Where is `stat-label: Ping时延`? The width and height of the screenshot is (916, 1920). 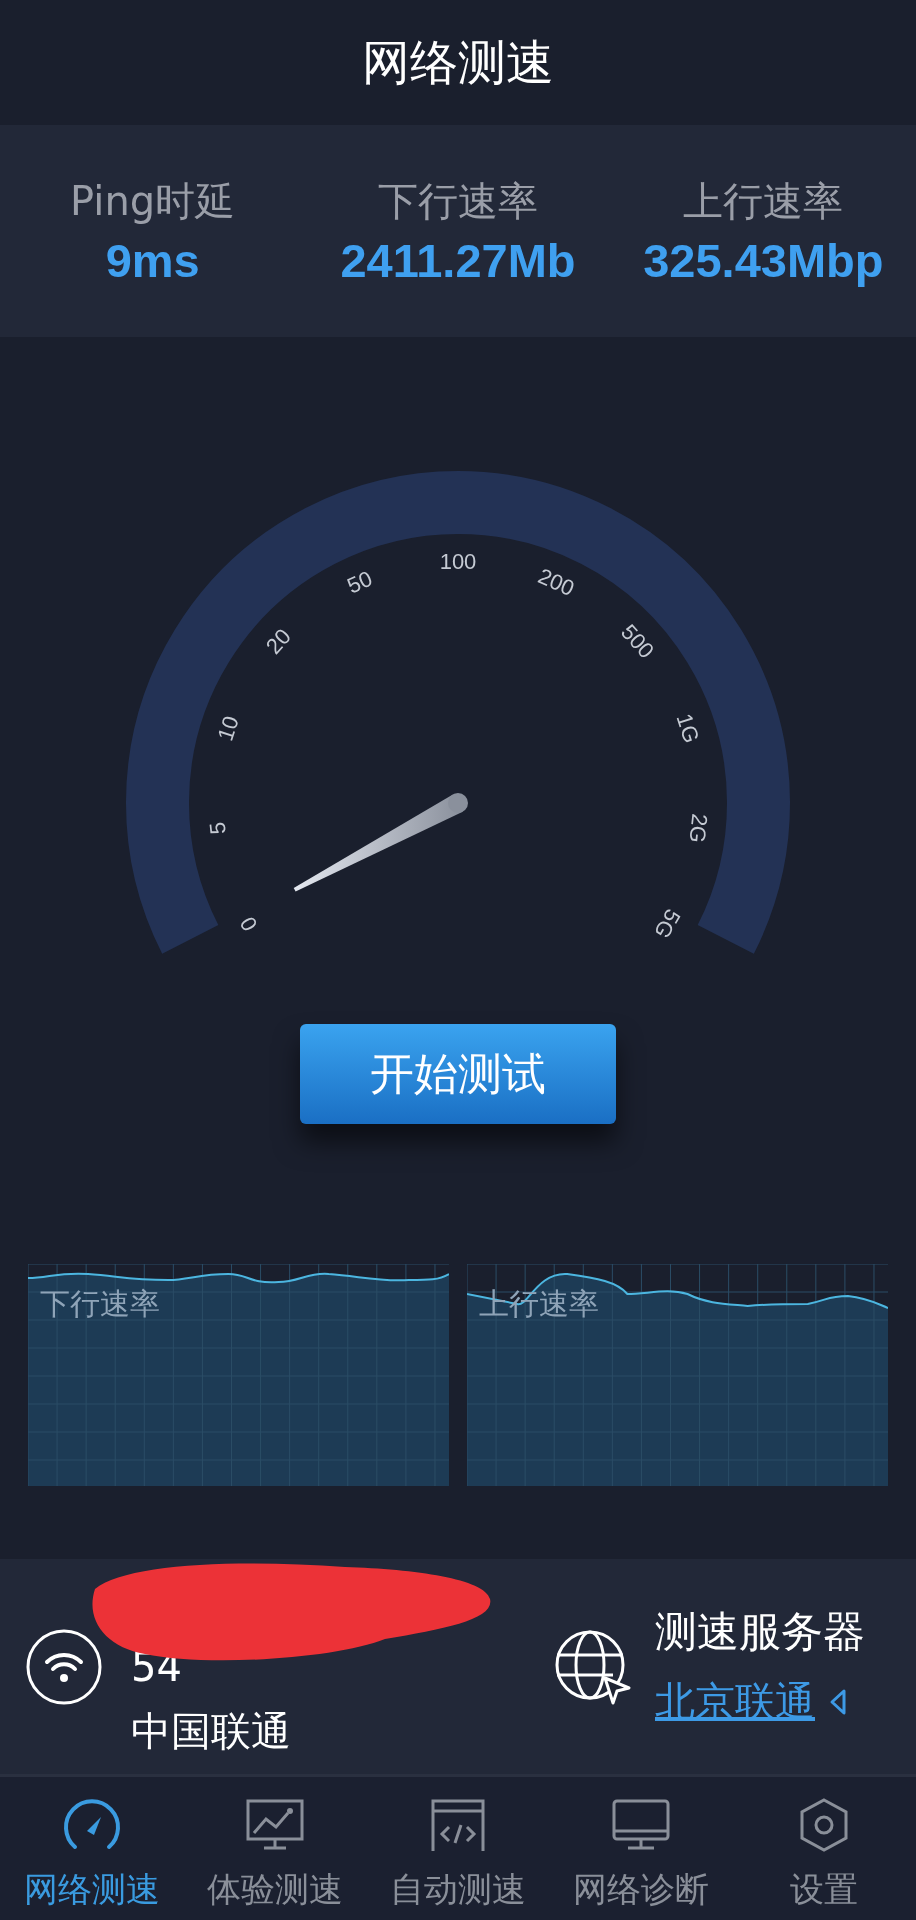 stat-label: Ping时延 is located at coordinates (153, 201).